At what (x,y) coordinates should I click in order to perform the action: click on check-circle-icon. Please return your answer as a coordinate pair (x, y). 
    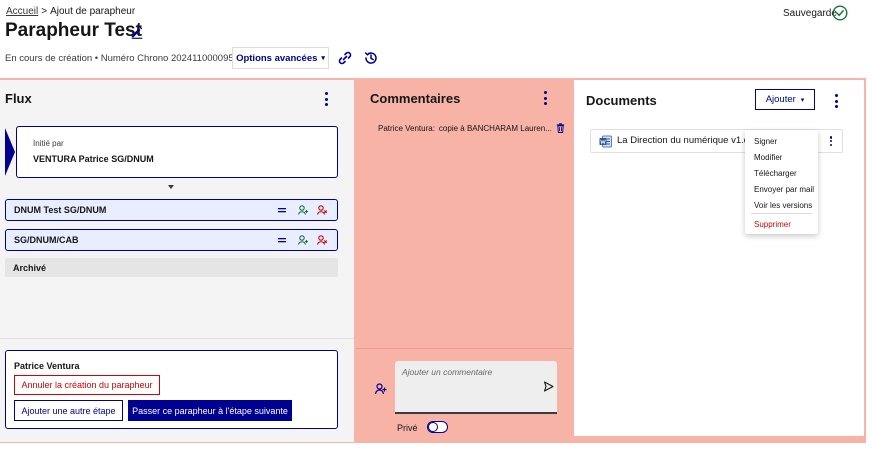
    Looking at the image, I should click on (840, 13).